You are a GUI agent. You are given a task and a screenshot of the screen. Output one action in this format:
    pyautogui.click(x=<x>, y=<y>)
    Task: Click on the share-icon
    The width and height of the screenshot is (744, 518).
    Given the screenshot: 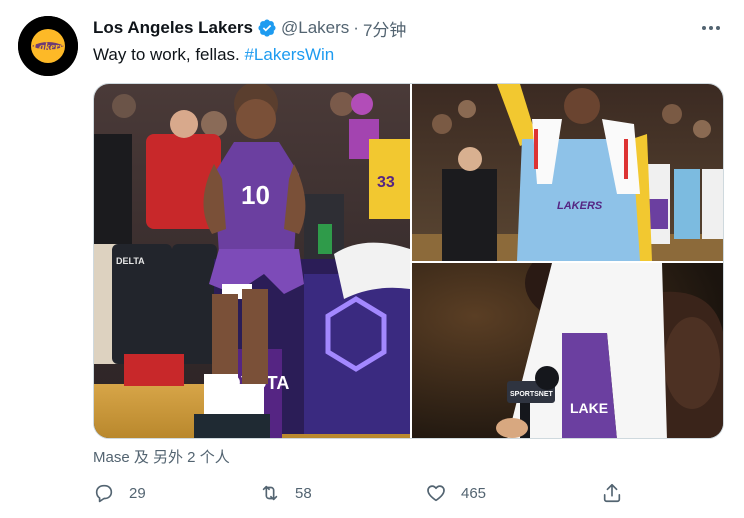 What is the action you would take?
    pyautogui.click(x=612, y=493)
    